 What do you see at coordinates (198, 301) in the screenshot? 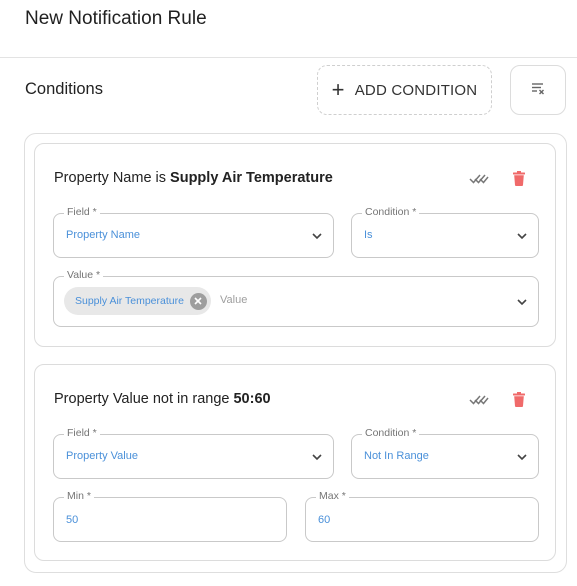
I see `chip-remove-icon` at bounding box center [198, 301].